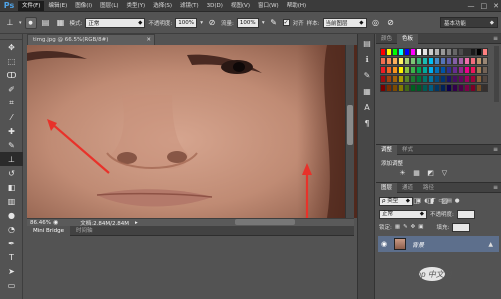 This screenshot has height=299, width=501. I want to click on tab-color: 颜色, so click(386, 39).